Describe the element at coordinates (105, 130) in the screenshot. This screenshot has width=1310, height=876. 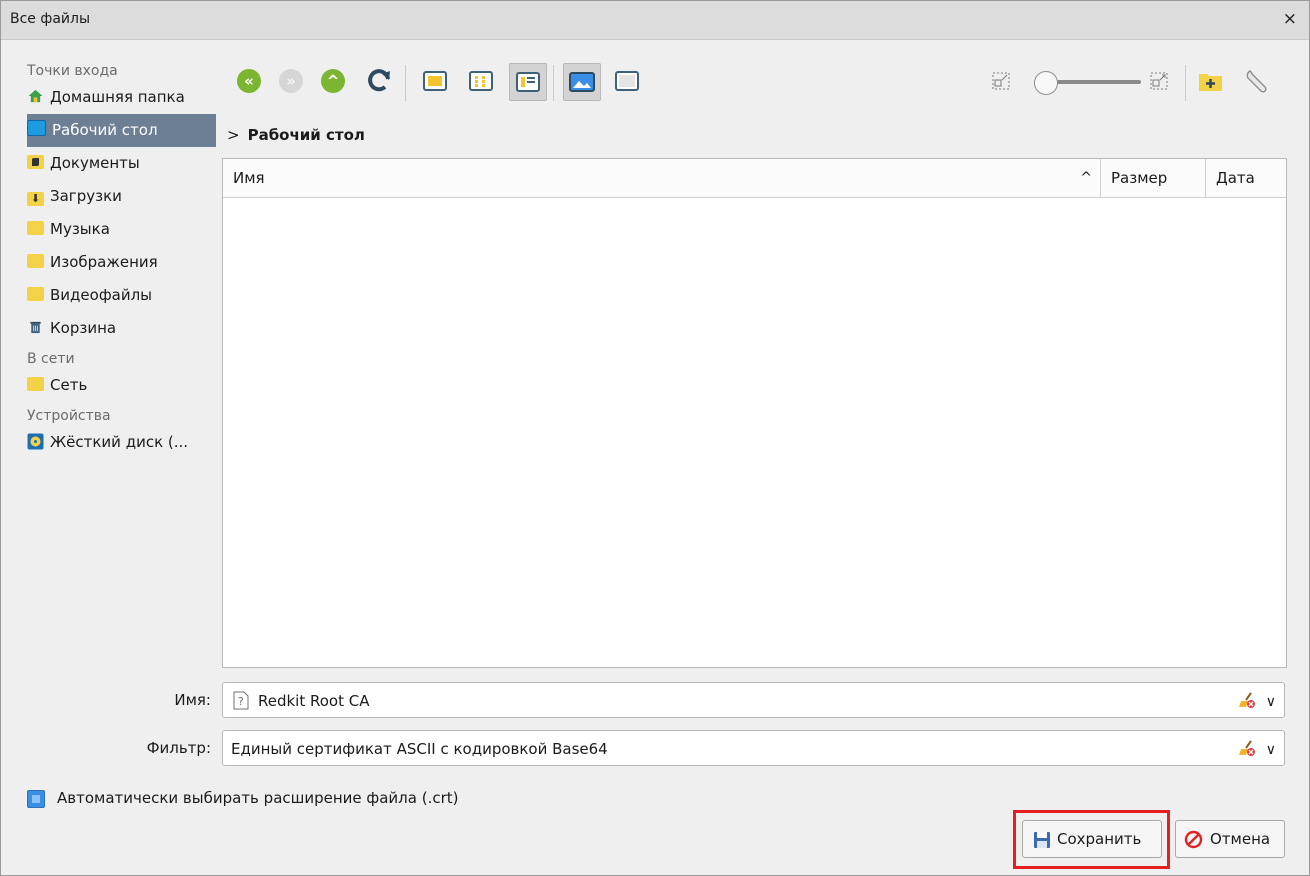
I see `sidebar-item-label: Рабочий стол` at that location.